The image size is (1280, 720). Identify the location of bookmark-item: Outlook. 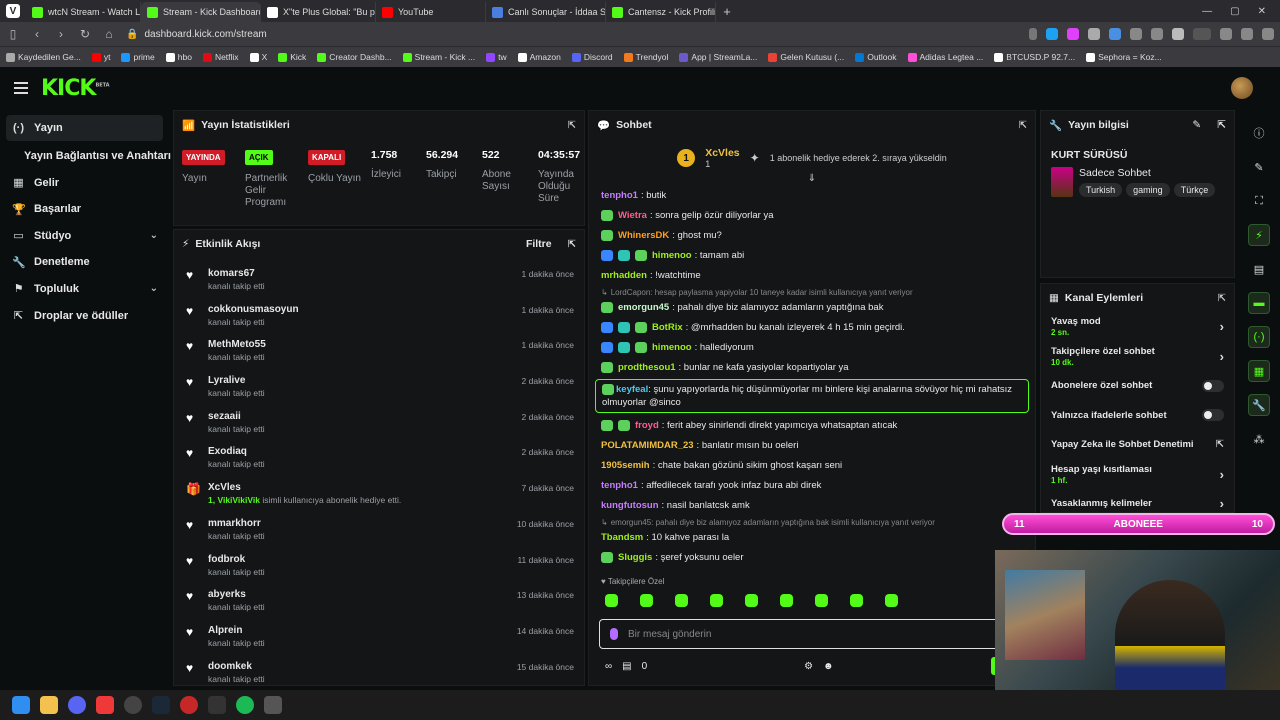
(876, 57).